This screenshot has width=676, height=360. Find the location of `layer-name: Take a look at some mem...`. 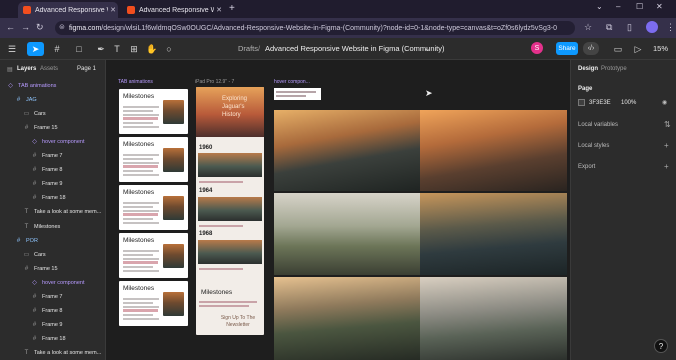

layer-name: Take a look at some mem... is located at coordinates (68, 353).